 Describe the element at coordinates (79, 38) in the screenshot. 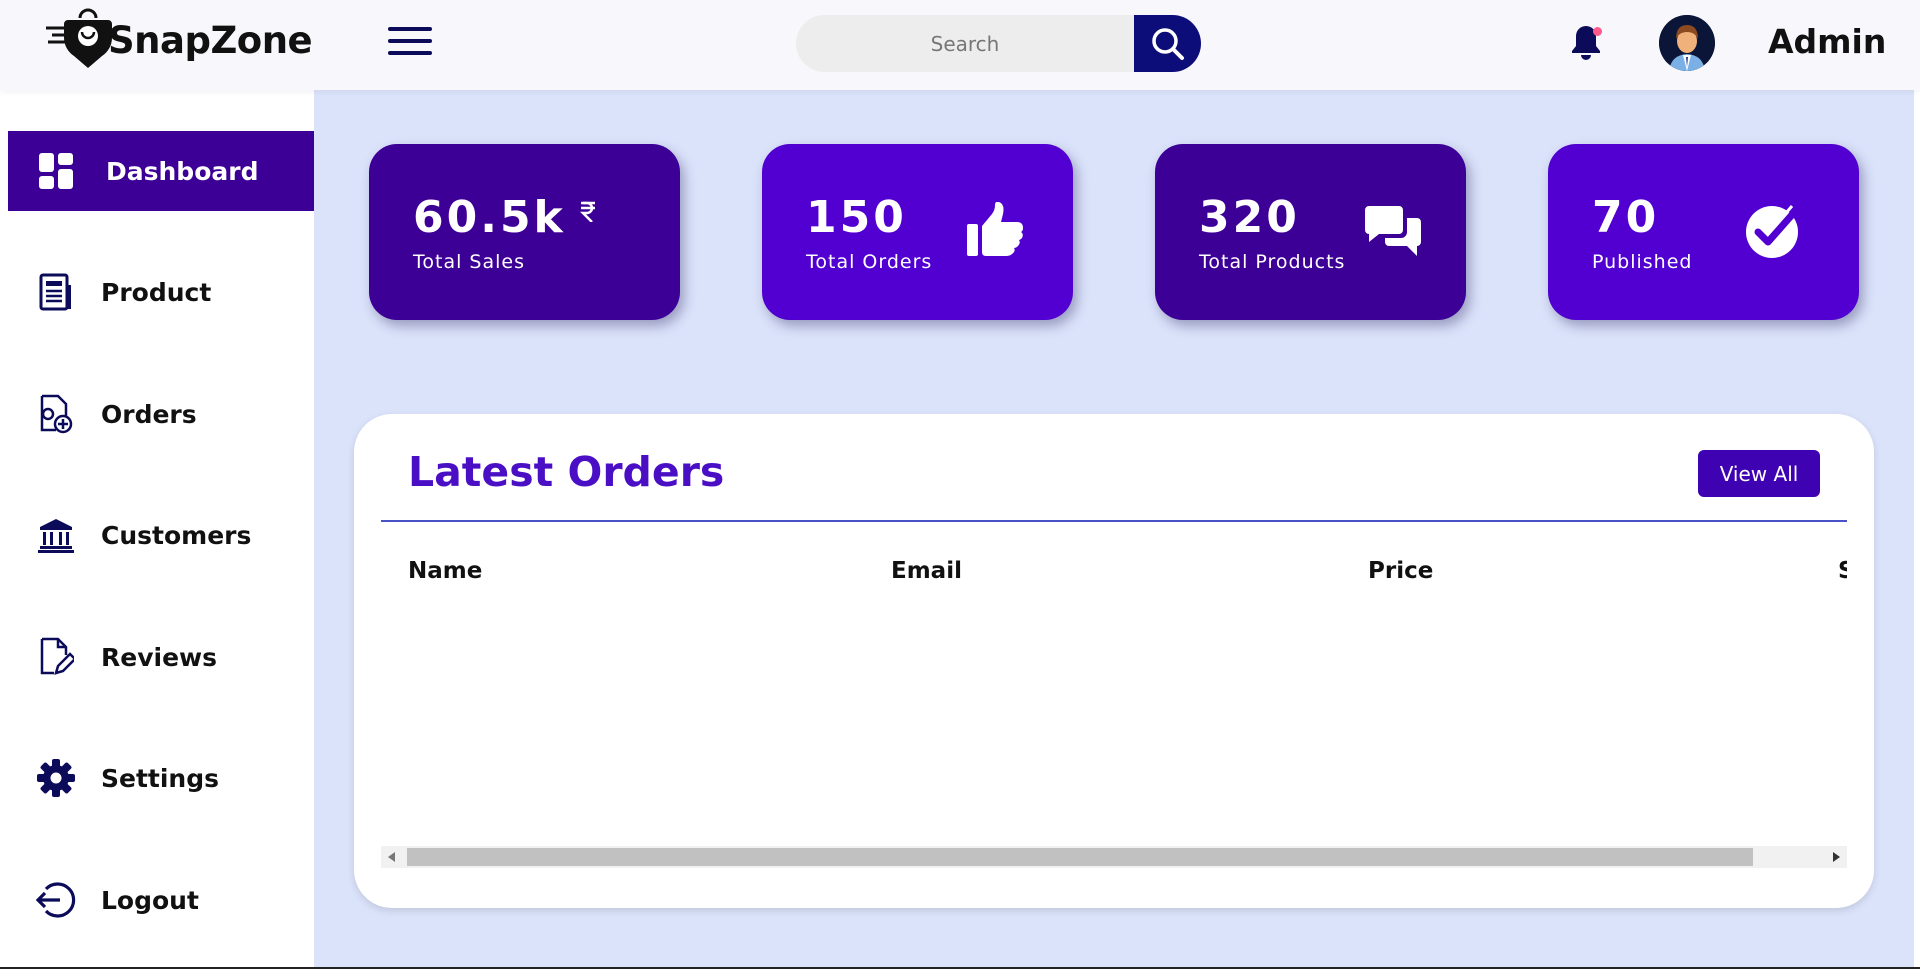

I see `shopping-bag-logo-icon` at that location.